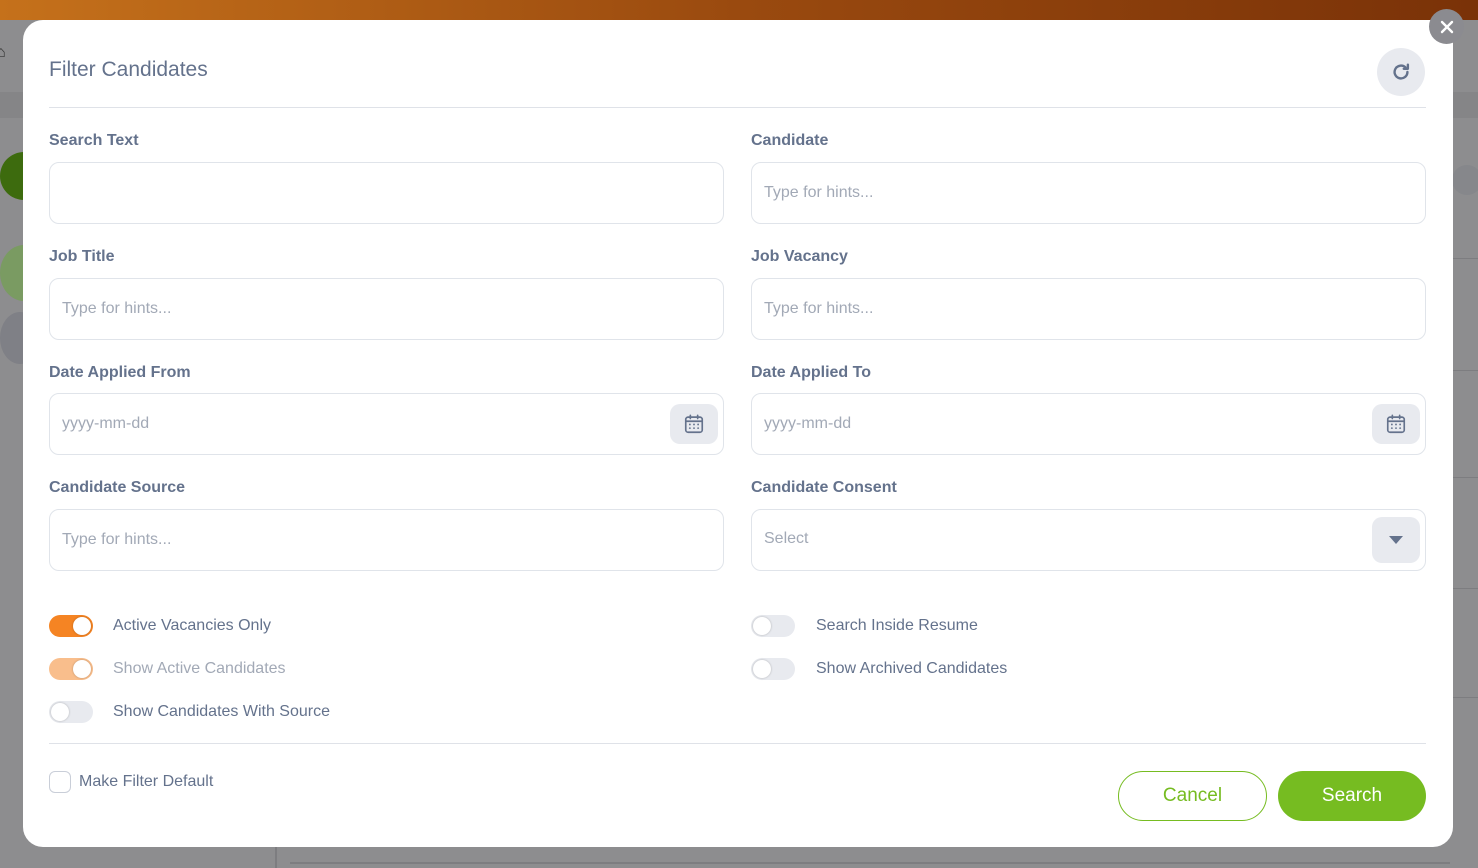 Image resolution: width=1478 pixels, height=868 pixels. Describe the element at coordinates (786, 538) in the screenshot. I see `candidate-consent-selected: Select` at that location.